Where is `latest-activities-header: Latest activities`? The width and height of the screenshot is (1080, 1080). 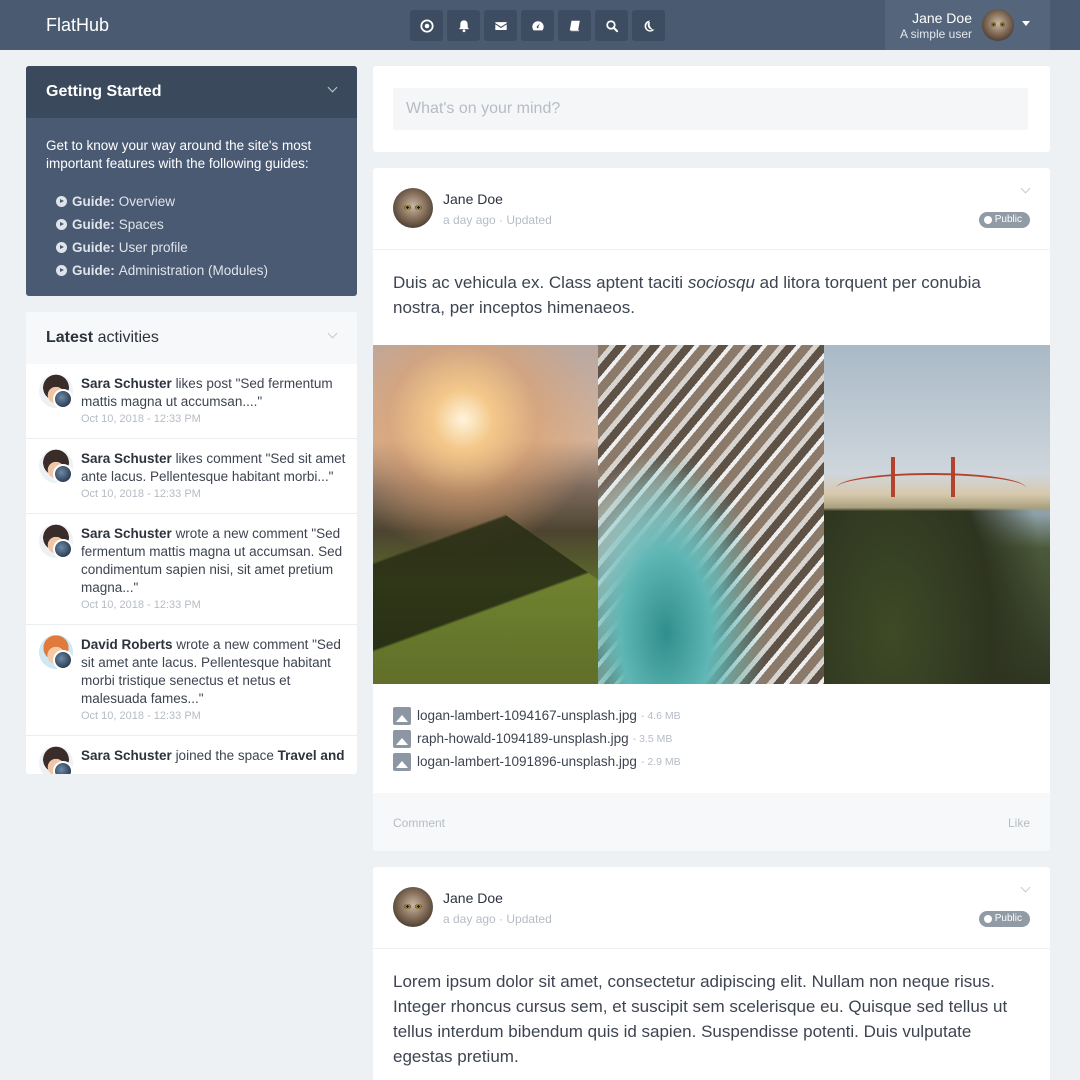
latest-activities-header: Latest activities is located at coordinates (191, 338).